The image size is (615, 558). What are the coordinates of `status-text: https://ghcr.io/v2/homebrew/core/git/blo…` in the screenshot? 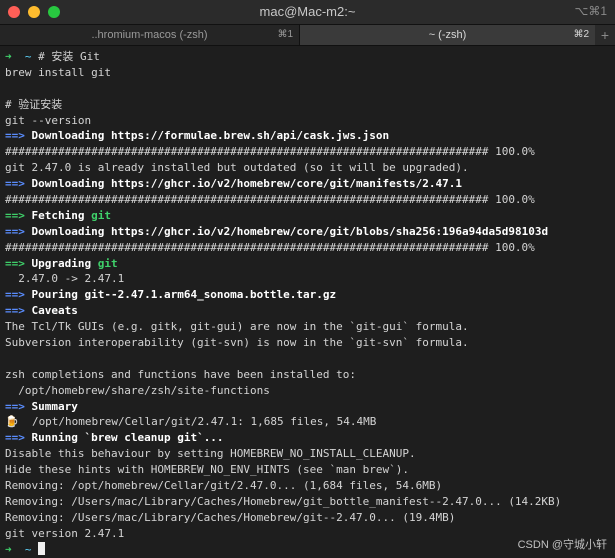 It's located at (326, 231).